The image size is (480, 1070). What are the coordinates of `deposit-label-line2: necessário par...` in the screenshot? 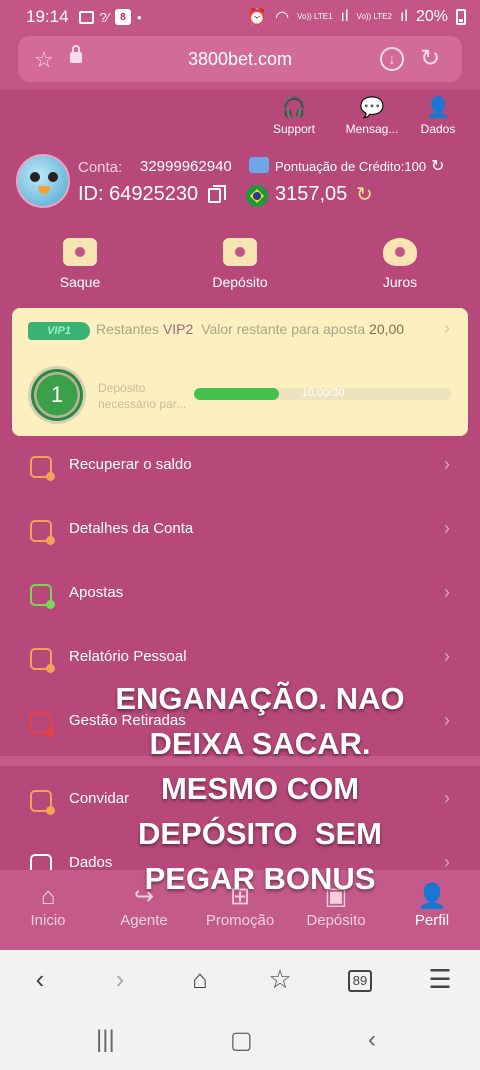 It's located at (142, 404).